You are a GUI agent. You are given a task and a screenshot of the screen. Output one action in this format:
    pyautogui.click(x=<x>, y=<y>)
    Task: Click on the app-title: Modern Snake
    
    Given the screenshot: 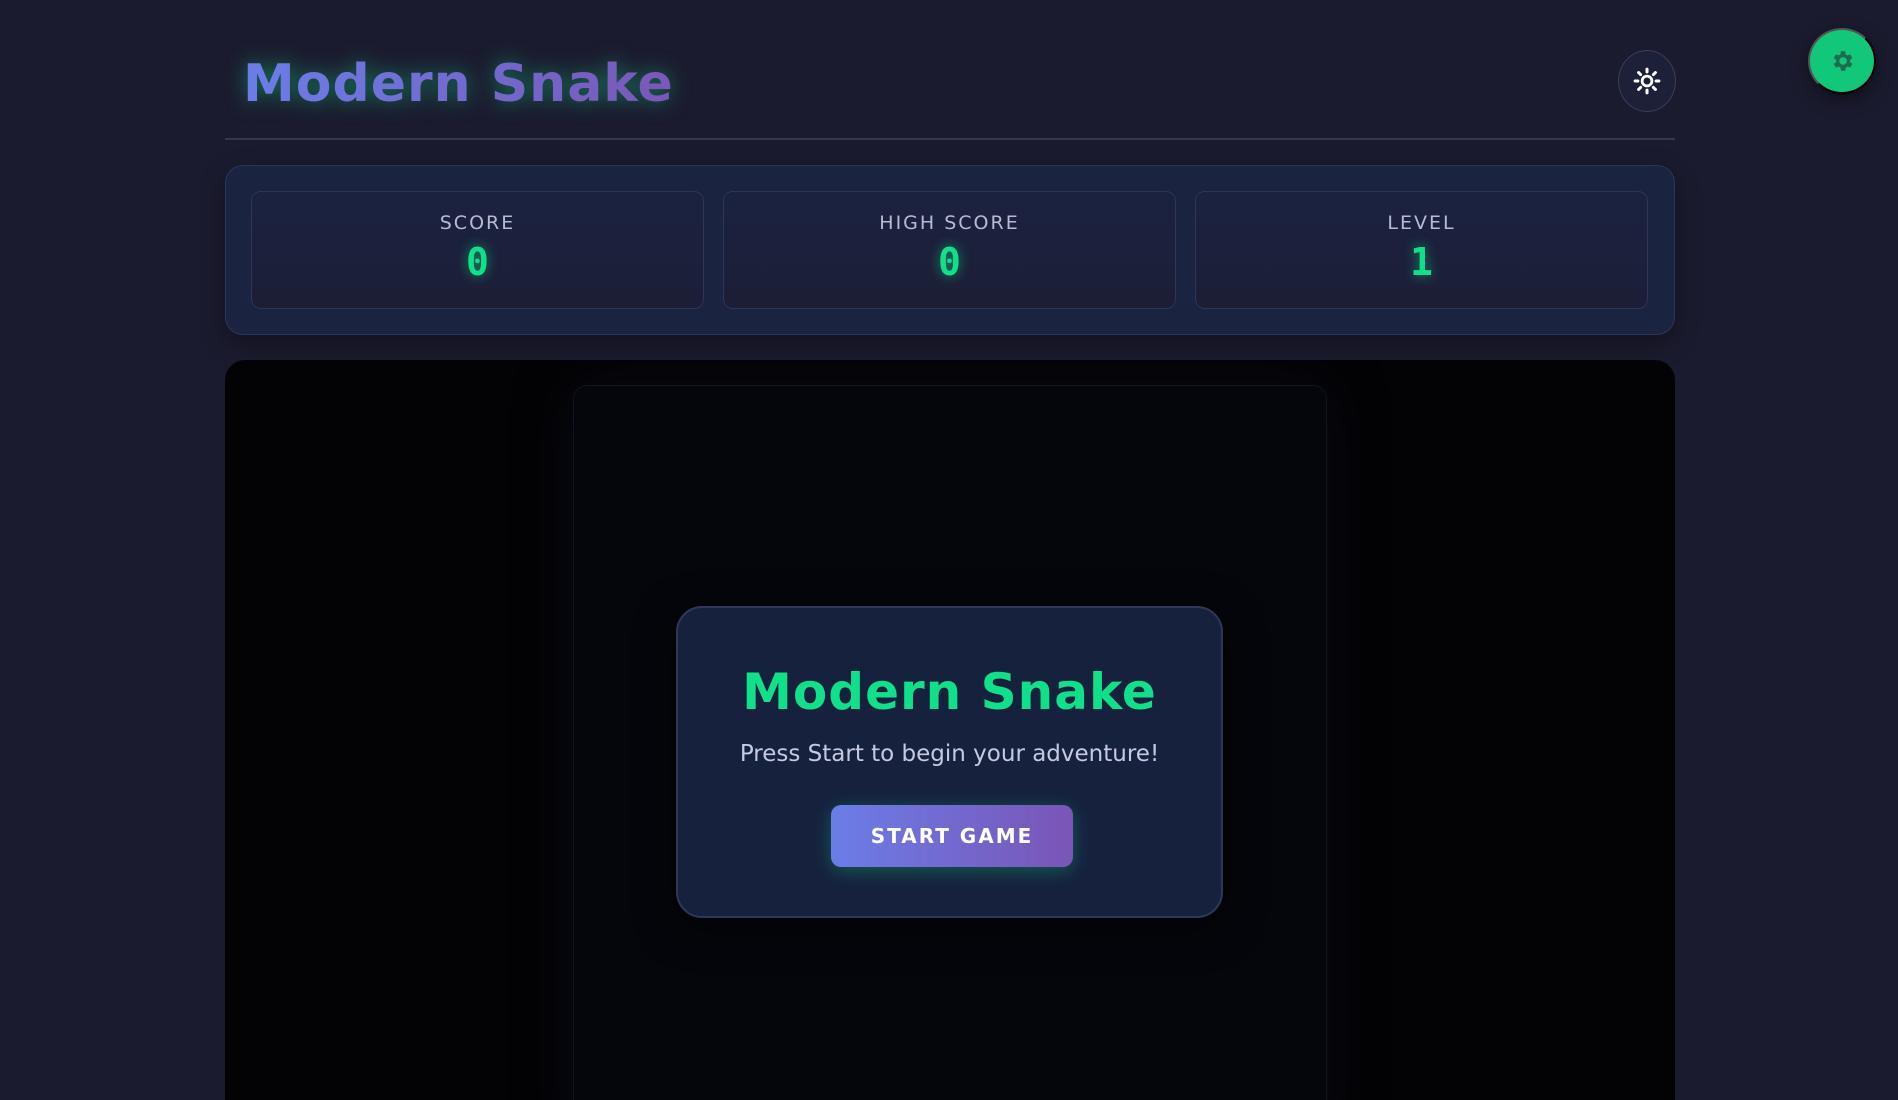 What is the action you would take?
    pyautogui.click(x=458, y=84)
    